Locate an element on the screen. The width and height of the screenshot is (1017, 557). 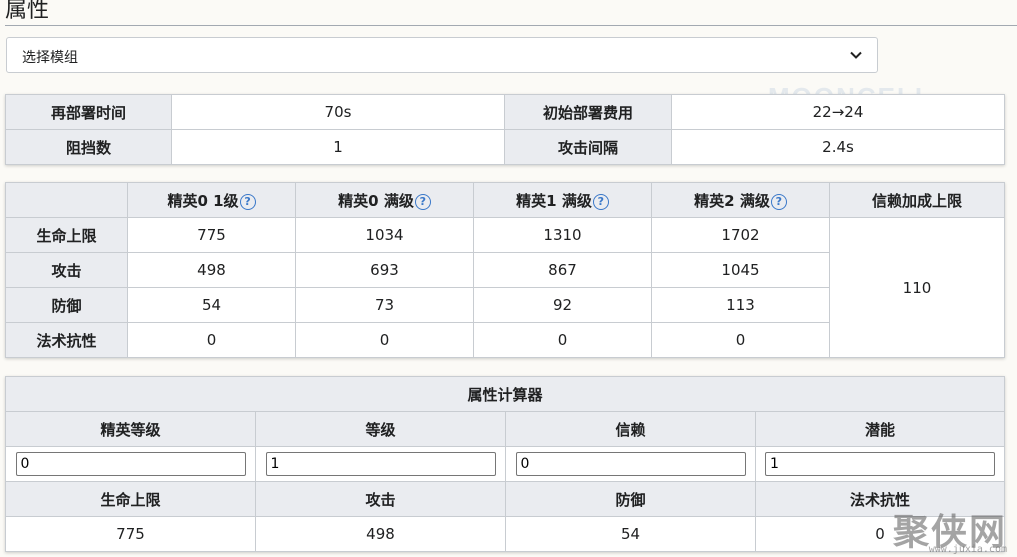
stat-cell: 113 is located at coordinates (740, 305).